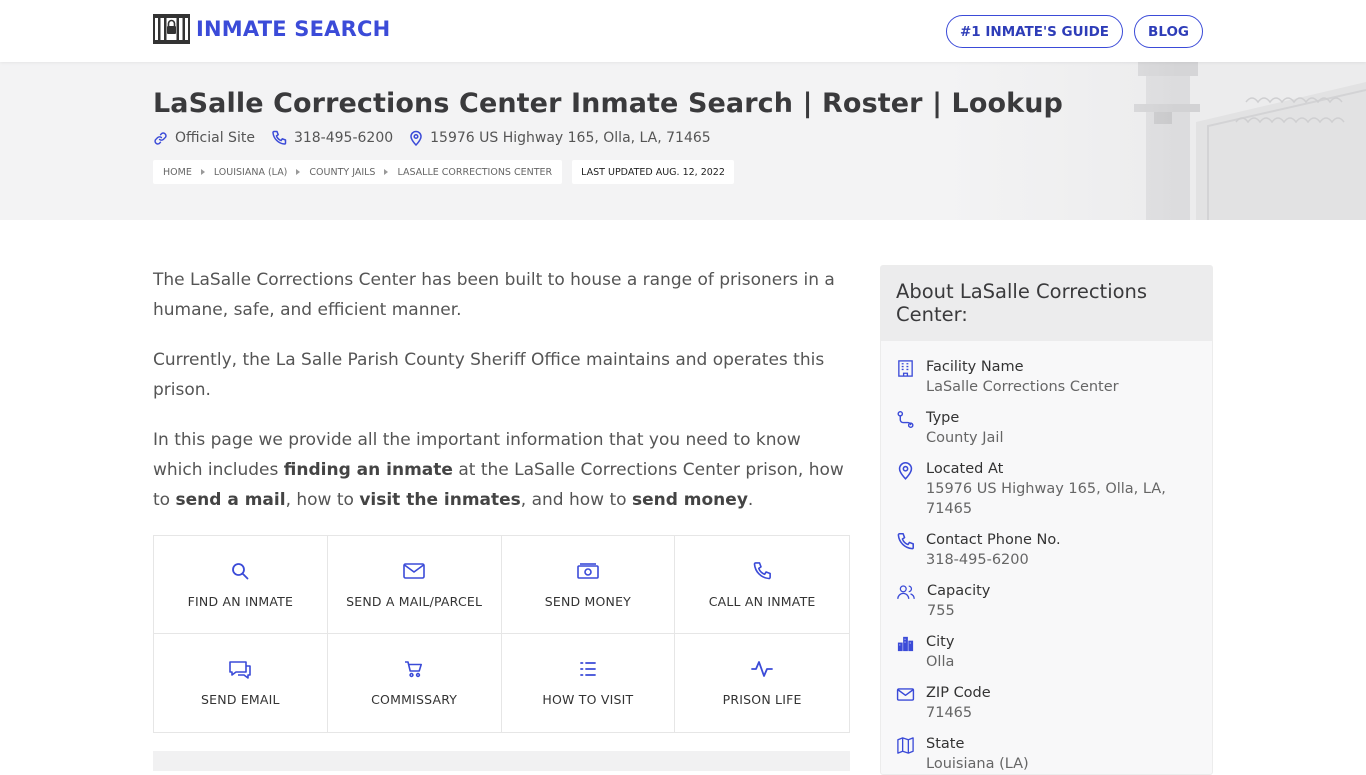 The image size is (1366, 775). What do you see at coordinates (1046, 754) in the screenshot?
I see `info-state: State Louisiana (LA)` at bounding box center [1046, 754].